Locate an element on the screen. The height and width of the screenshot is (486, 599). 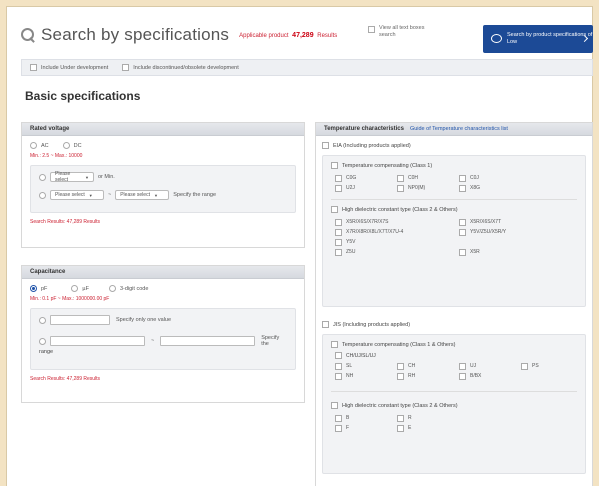
option-item: C0H is located at coordinates (428, 178).